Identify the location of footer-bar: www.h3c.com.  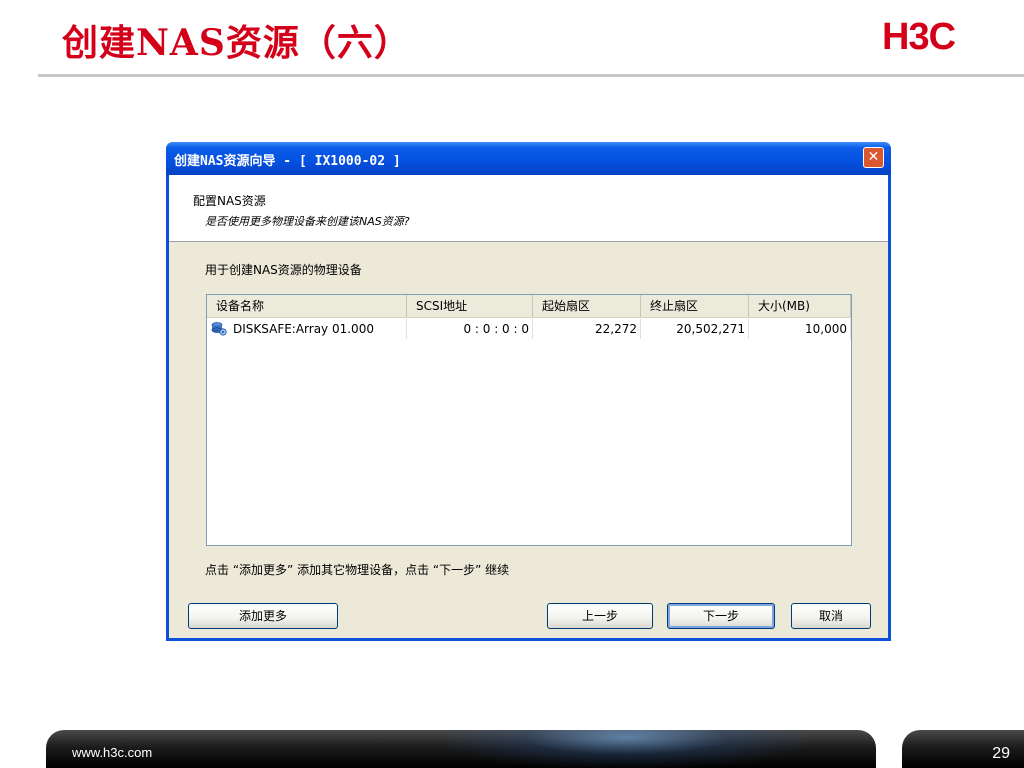
(461, 749).